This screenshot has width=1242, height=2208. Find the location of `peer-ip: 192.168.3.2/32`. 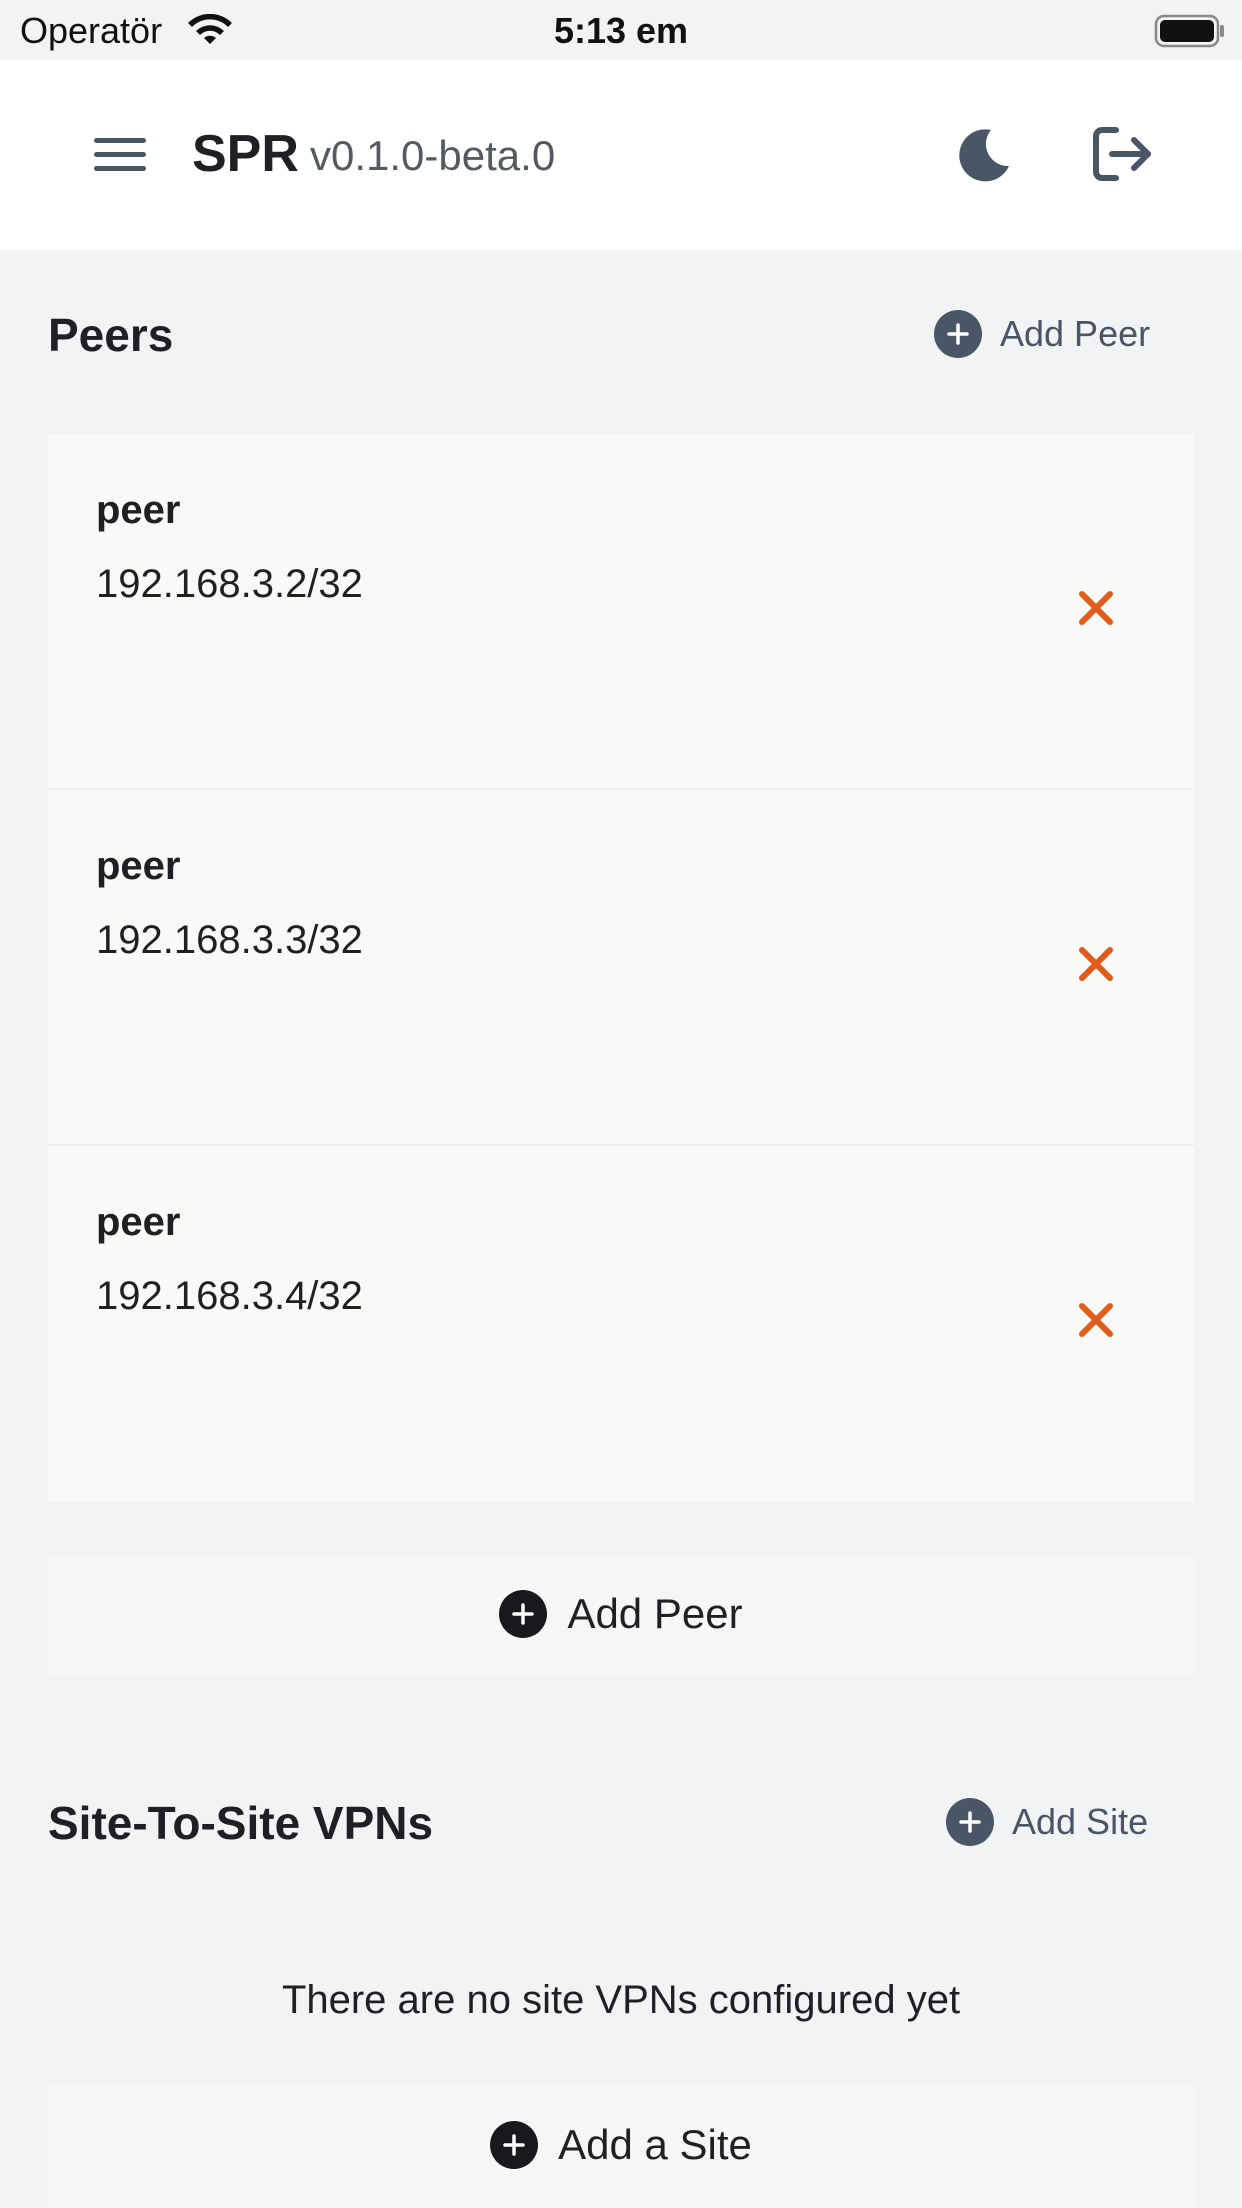

peer-ip: 192.168.3.2/32 is located at coordinates (229, 584).